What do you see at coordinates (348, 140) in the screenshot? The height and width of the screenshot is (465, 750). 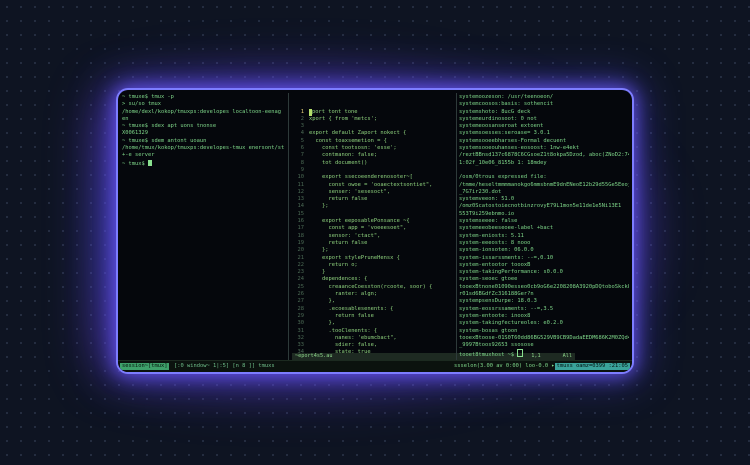 I see `code-text: const toaxsemetion = {` at bounding box center [348, 140].